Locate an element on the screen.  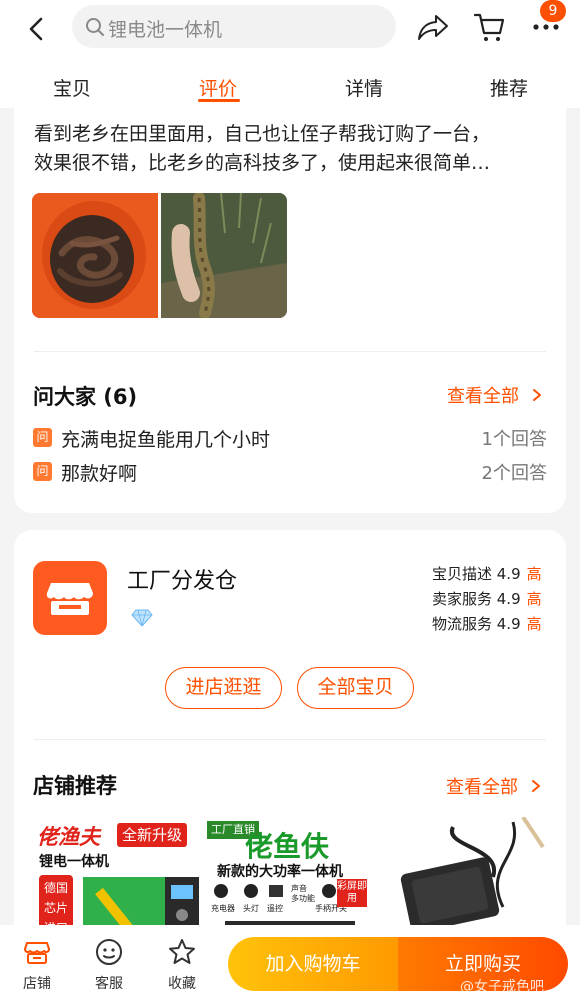
store-logo is located at coordinates (70, 598).